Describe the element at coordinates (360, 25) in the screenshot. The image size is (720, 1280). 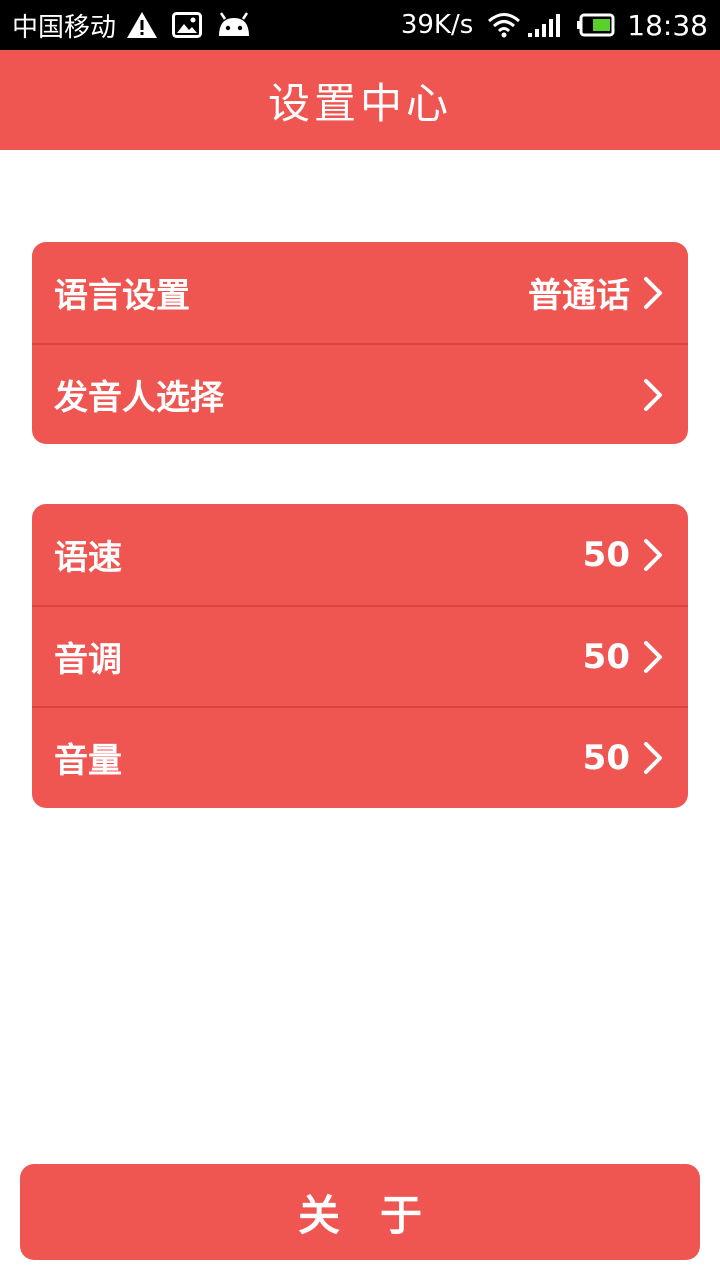
I see `status-bar: 中国移动 39K/s 18:38` at that location.